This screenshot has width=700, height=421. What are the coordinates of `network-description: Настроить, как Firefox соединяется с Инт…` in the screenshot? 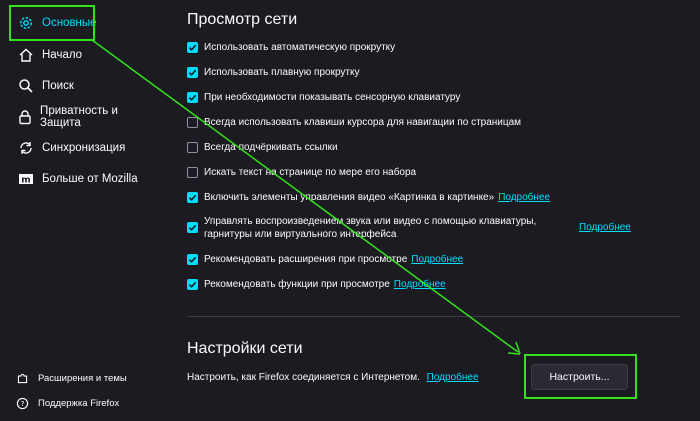 It's located at (303, 377).